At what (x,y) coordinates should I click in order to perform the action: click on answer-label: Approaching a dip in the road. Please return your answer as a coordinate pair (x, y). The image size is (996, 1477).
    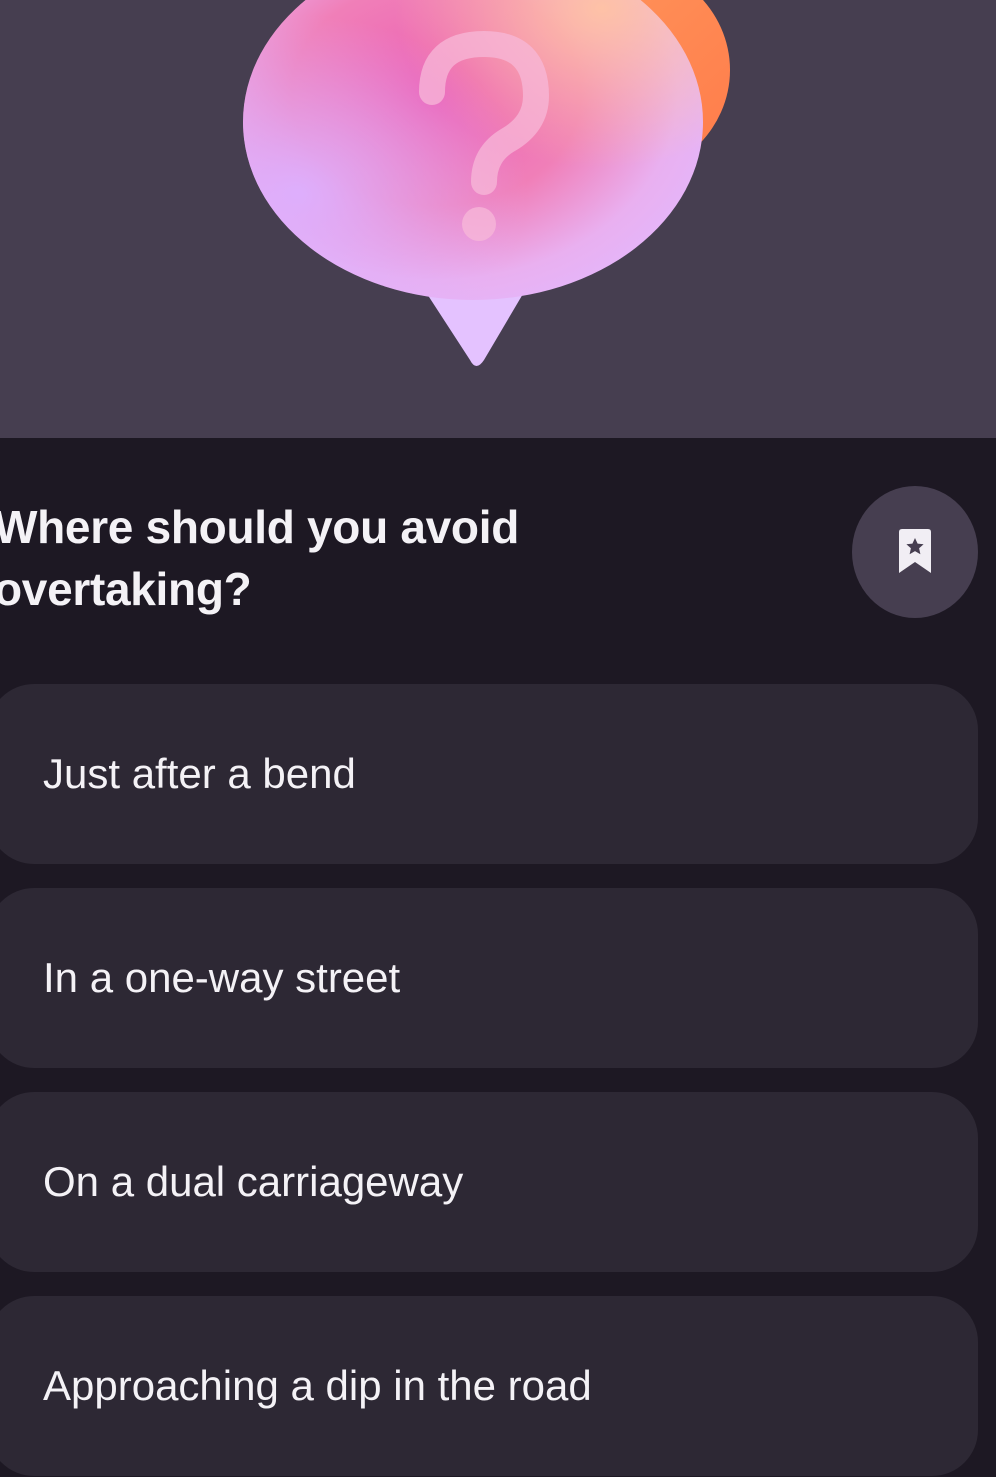
    Looking at the image, I should click on (317, 1385).